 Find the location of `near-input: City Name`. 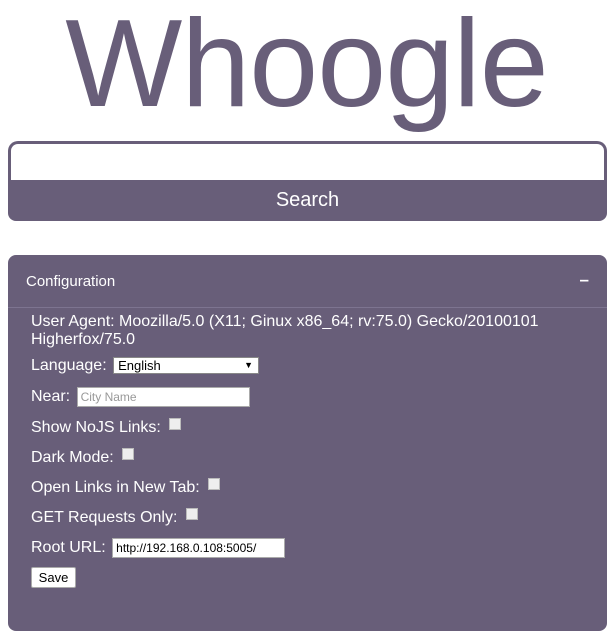

near-input: City Name is located at coordinates (163, 397).